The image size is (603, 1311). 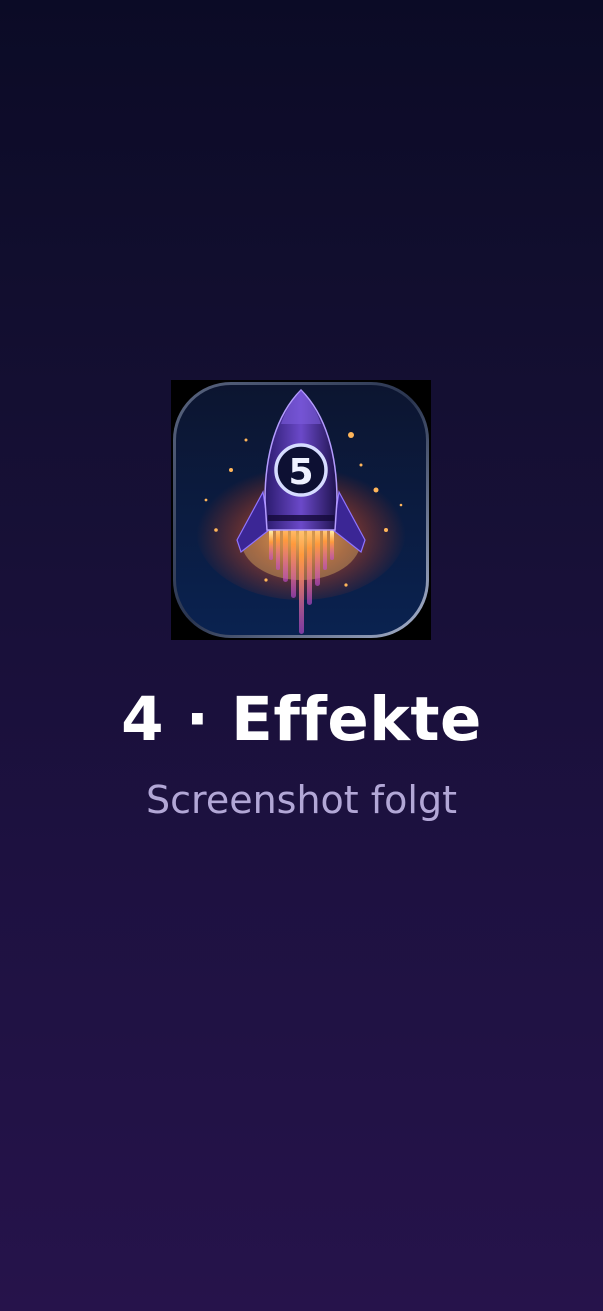 I want to click on app-icon: 5, so click(x=301, y=510).